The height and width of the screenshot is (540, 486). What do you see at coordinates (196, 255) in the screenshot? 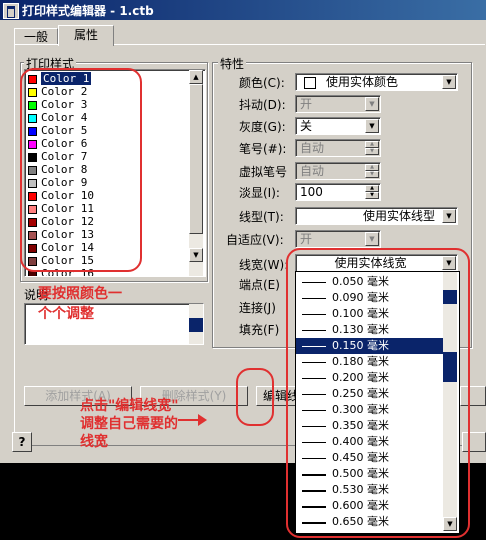
I see `scroll-down-button: ▼` at bounding box center [196, 255].